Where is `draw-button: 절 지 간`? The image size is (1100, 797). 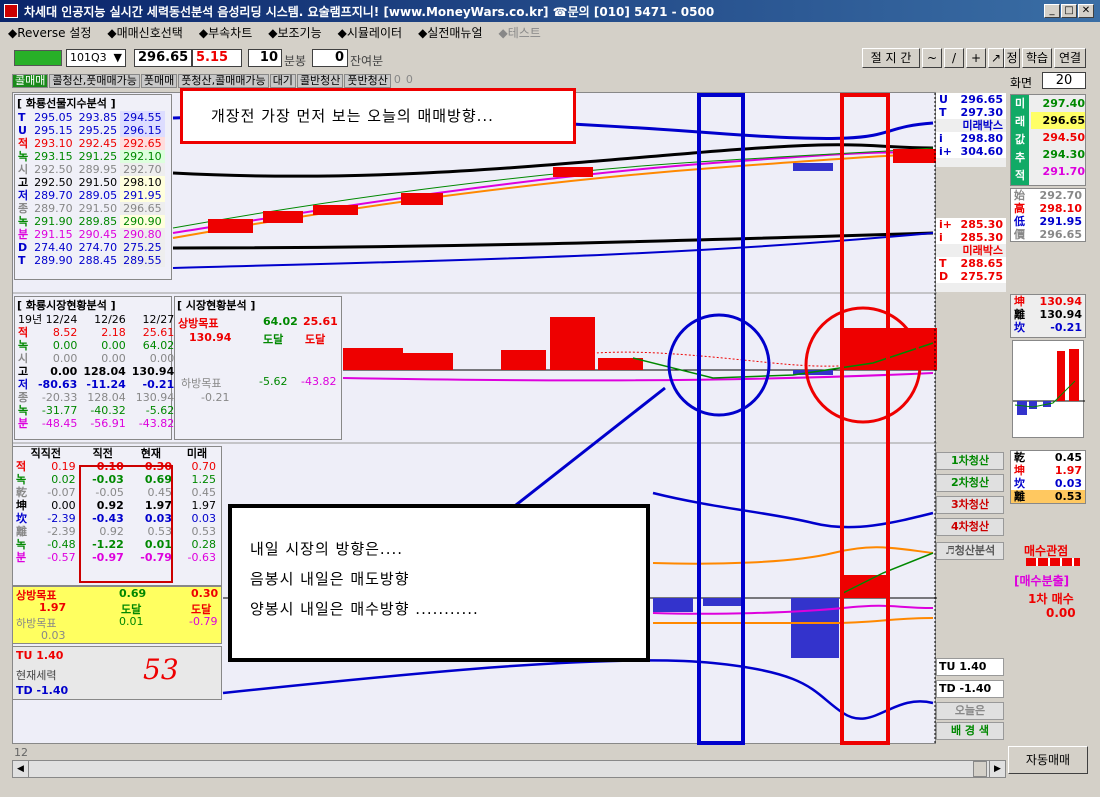 draw-button: 절 지 간 is located at coordinates (891, 58).